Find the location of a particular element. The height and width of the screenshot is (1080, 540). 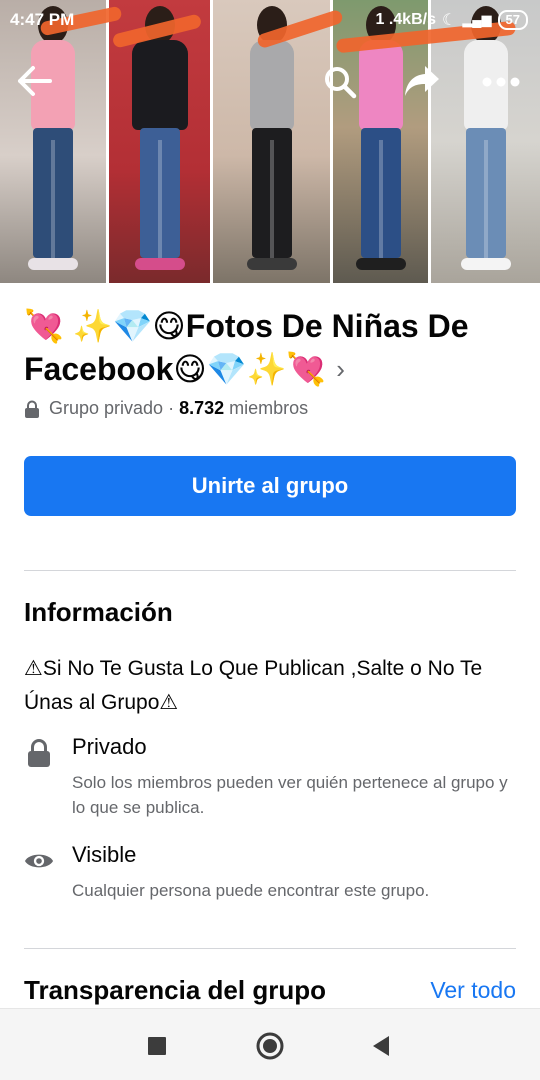

members-label: miembros is located at coordinates (269, 408).